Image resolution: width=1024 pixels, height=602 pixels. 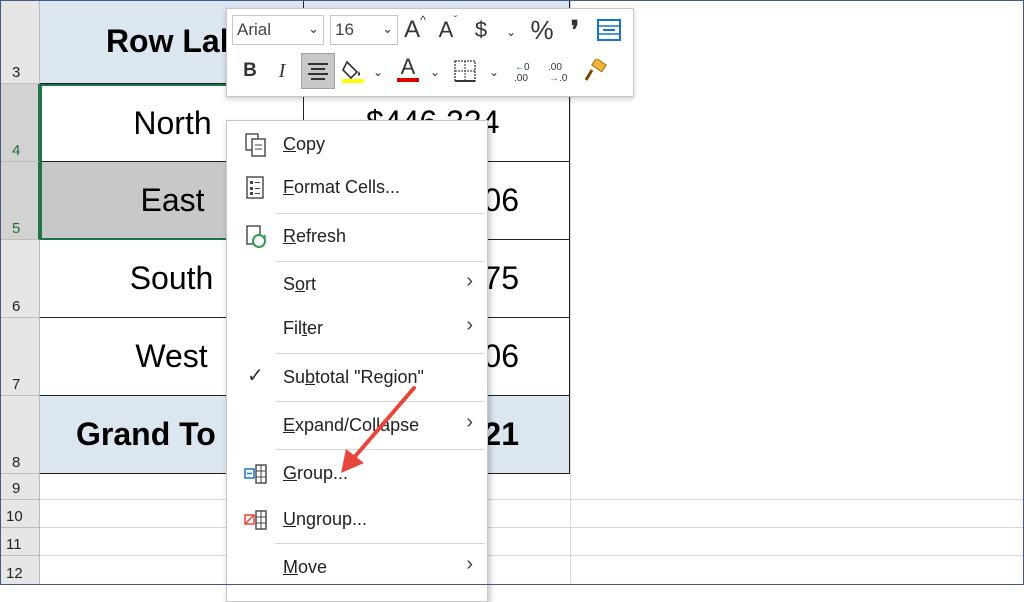 What do you see at coordinates (383, 424) in the screenshot?
I see `arrow-shaft` at bounding box center [383, 424].